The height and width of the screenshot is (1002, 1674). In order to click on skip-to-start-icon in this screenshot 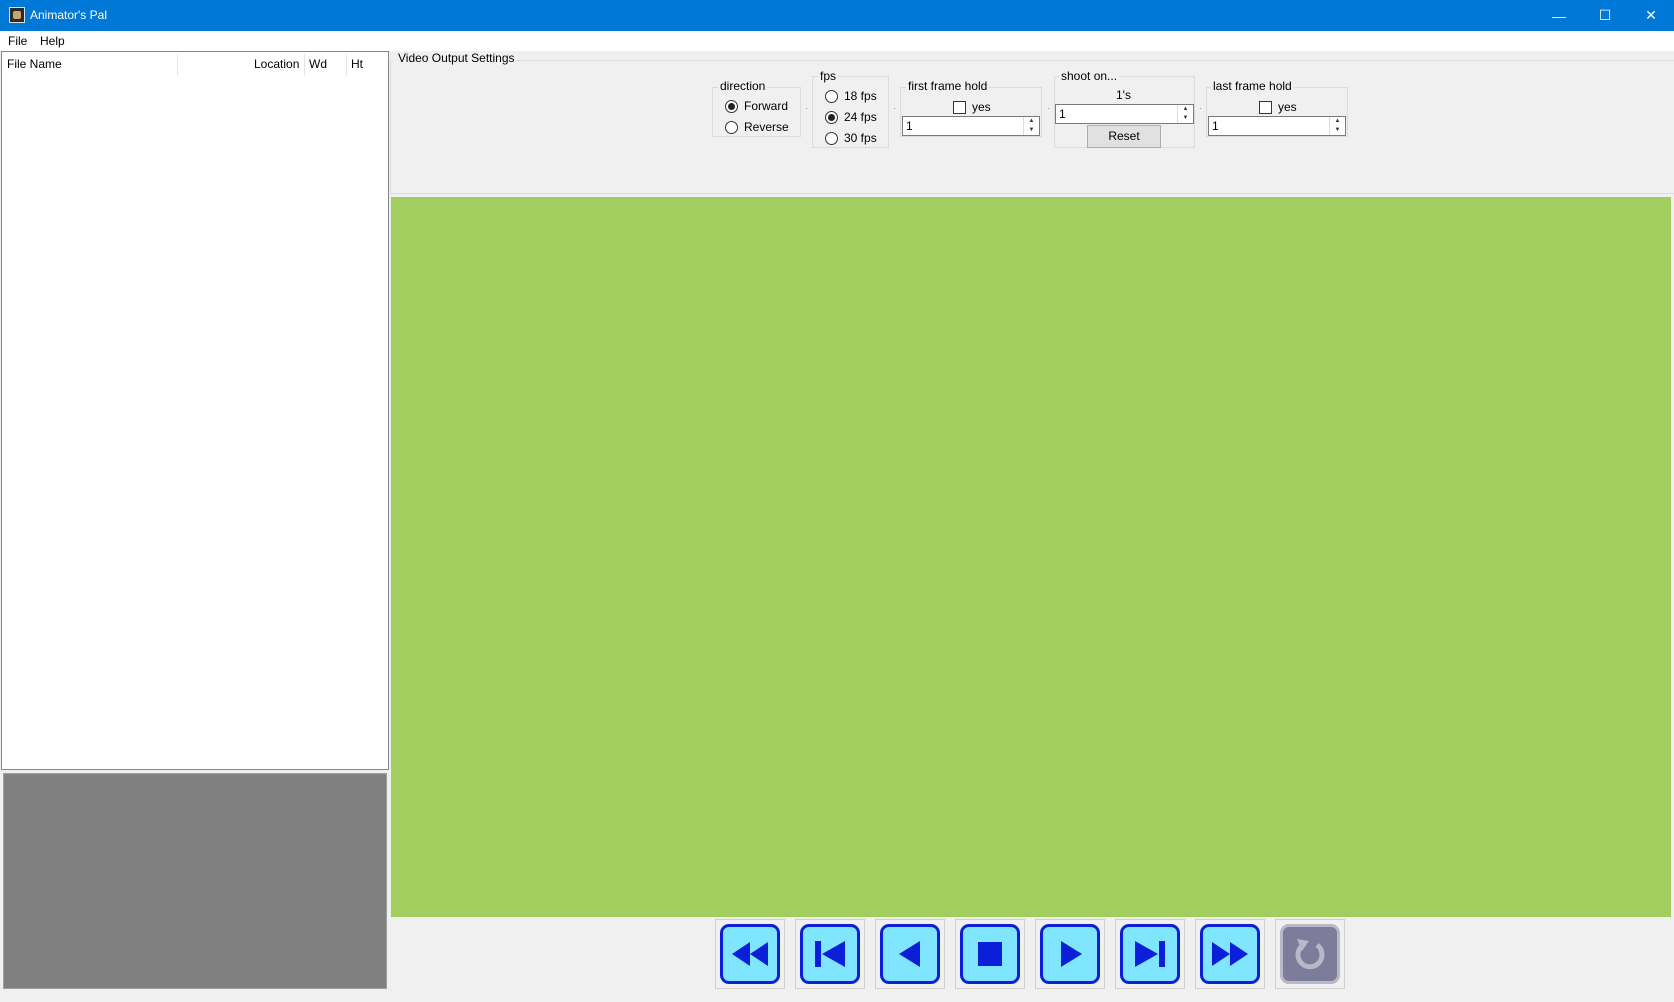, I will do `click(830, 954)`.